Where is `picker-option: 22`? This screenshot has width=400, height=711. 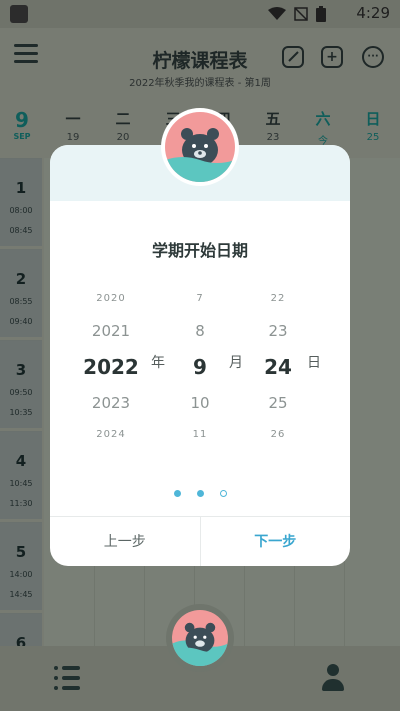 picker-option: 22 is located at coordinates (278, 299).